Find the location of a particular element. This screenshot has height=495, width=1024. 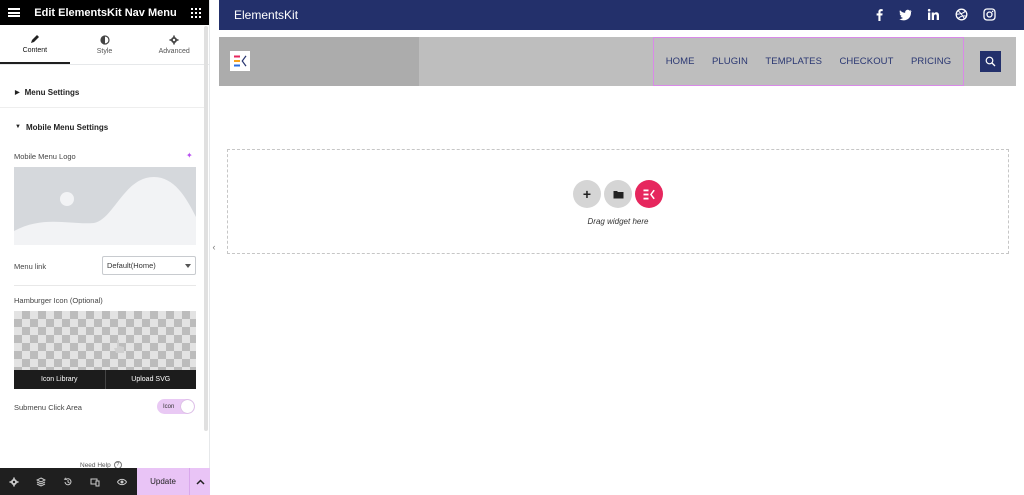

panel-tabs: Content Style Advanced is located at coordinates (104, 45).